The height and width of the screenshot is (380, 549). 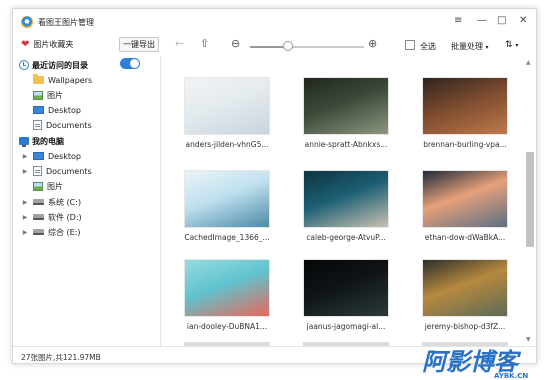 I want to click on favorites-button: ❤ 图片收藏夹, so click(x=47, y=44).